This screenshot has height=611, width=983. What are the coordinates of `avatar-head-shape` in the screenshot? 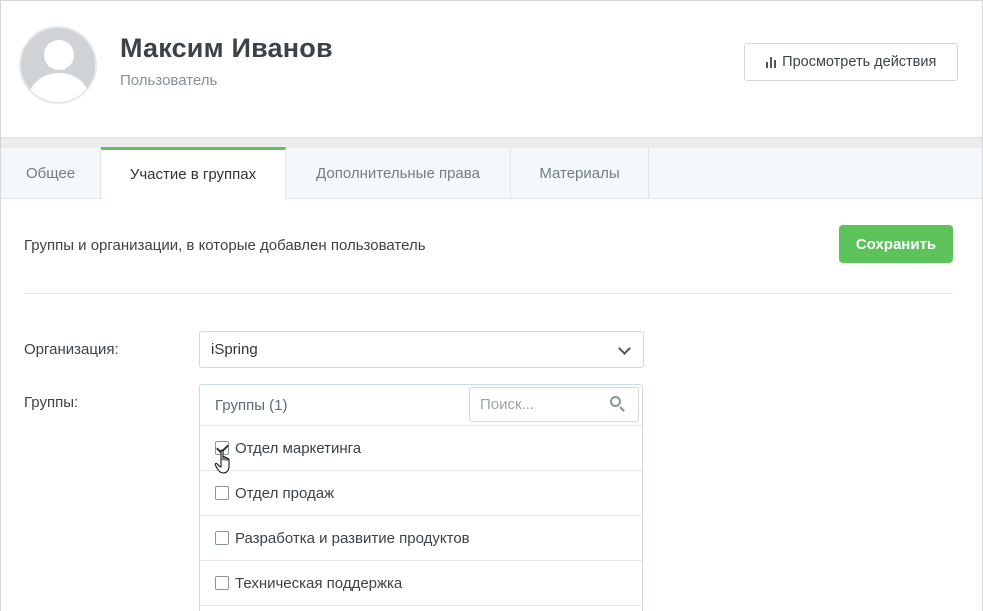 It's located at (59, 55).